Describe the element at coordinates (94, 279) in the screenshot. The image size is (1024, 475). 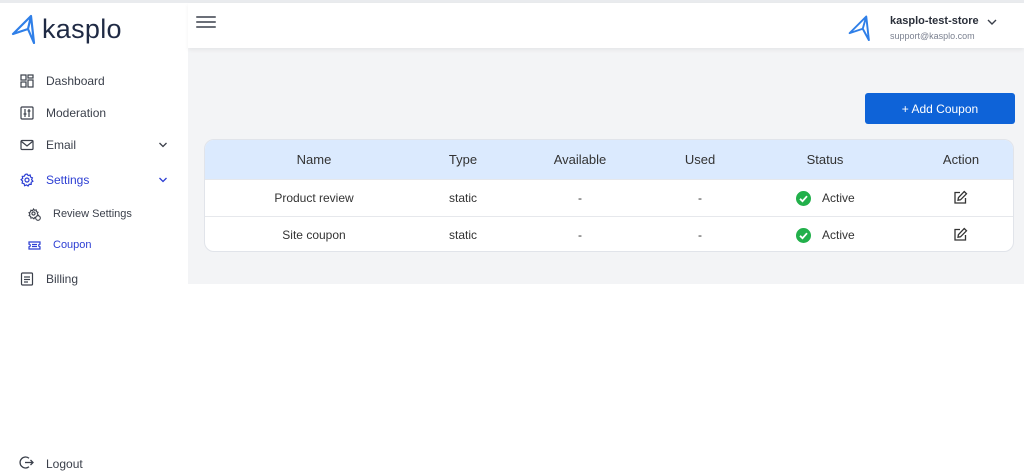
I see `sidebar-item-billing: Billing` at that location.